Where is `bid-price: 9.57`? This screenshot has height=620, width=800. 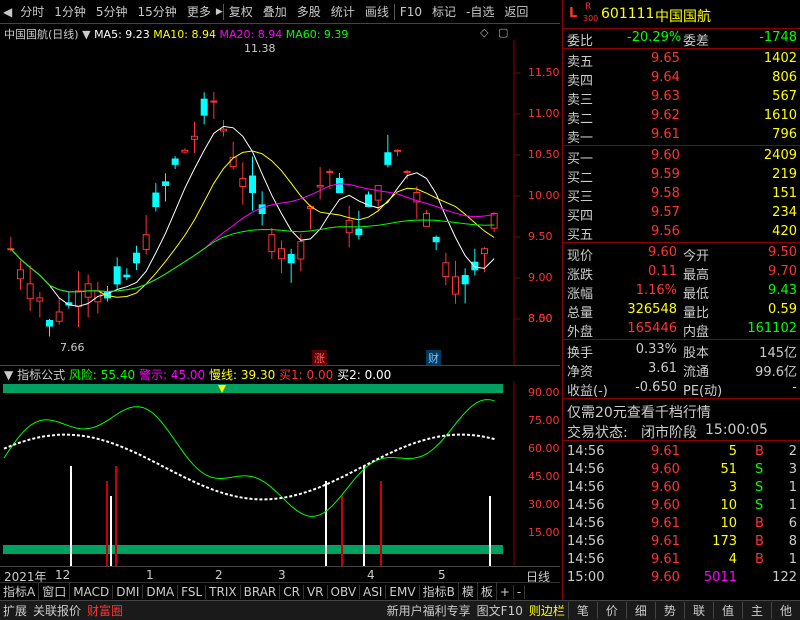
bid-price: 9.57 is located at coordinates (665, 212).